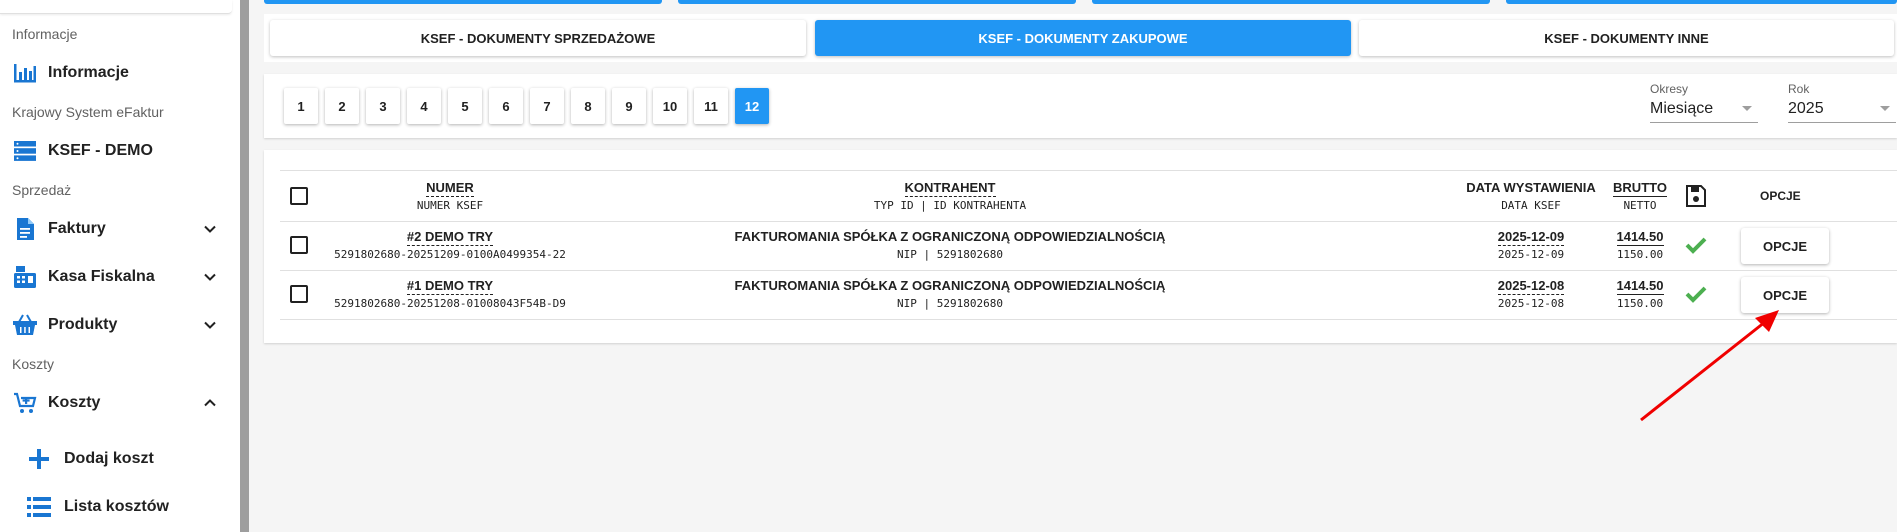 This screenshot has width=1897, height=532. I want to click on page-button: 4, so click(424, 106).